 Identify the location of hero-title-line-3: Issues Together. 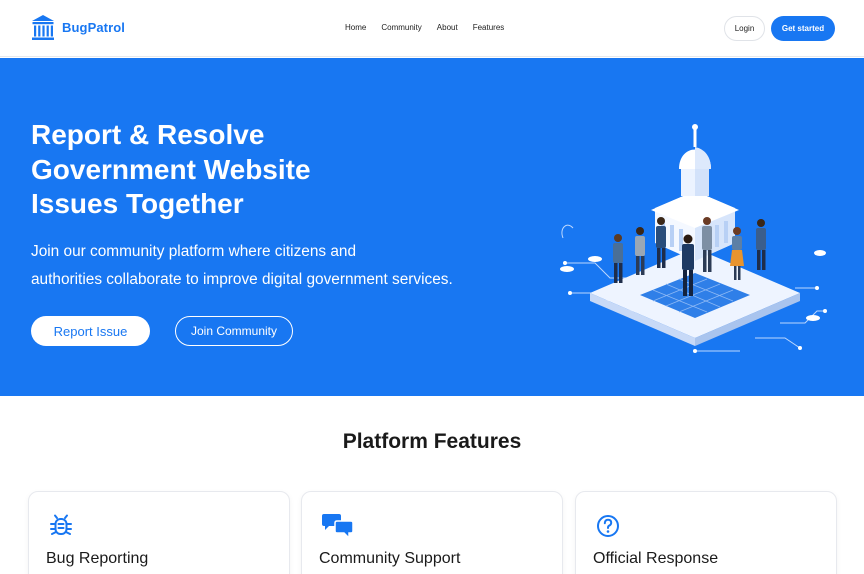
(137, 203).